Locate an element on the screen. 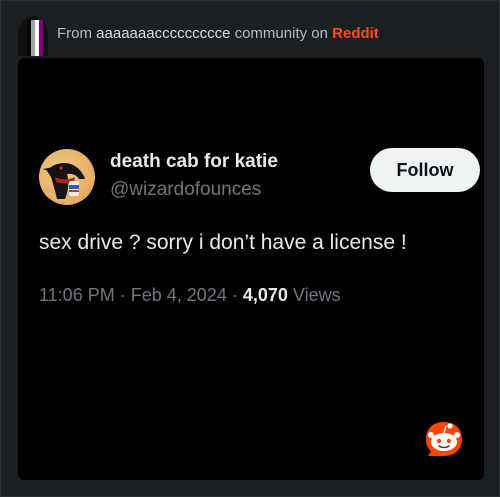 Image resolution: width=500 pixels, height=497 pixels. views-label: Views is located at coordinates (316, 295).